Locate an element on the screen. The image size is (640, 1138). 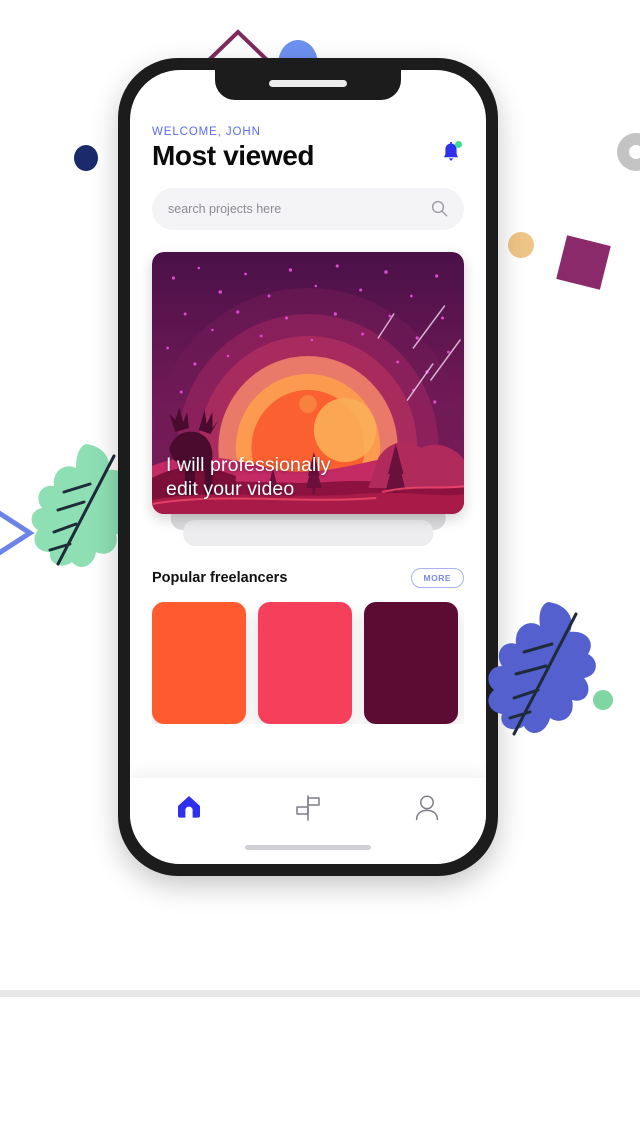
app-header: WELCOME, JOHN Most viewed is located at coordinates (308, 149).